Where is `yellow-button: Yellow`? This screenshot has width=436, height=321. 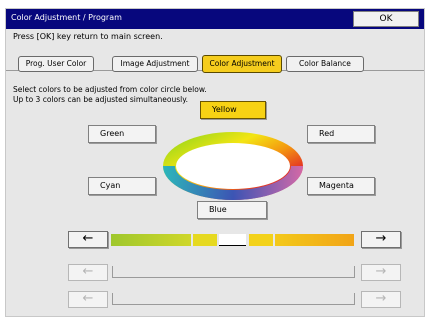
yellow-button: Yellow is located at coordinates (233, 110).